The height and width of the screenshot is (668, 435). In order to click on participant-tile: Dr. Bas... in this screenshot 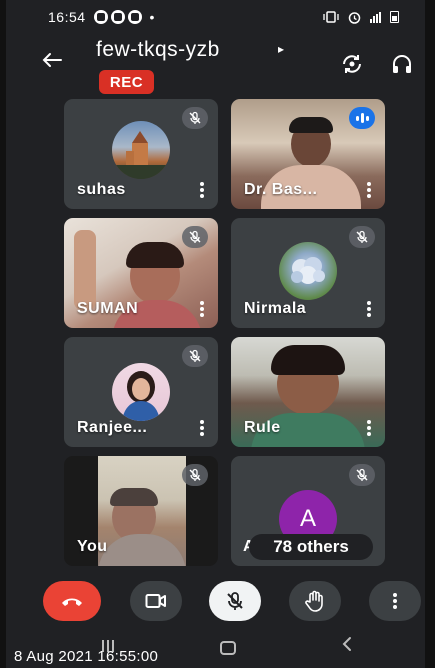, I will do `click(308, 154)`.